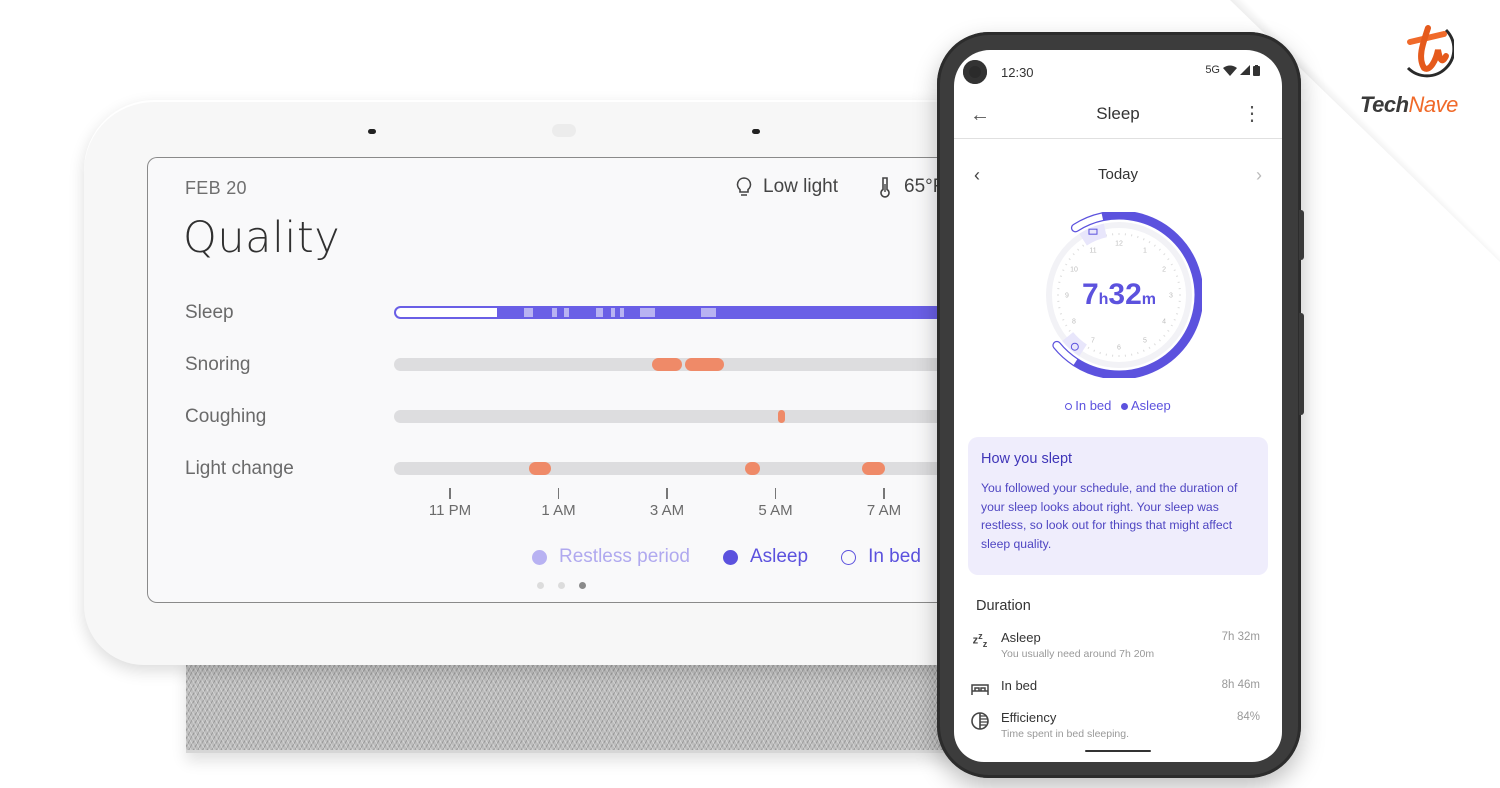 This screenshot has width=1500, height=788. I want to click on speaker-fabric-base, so click(571, 704).